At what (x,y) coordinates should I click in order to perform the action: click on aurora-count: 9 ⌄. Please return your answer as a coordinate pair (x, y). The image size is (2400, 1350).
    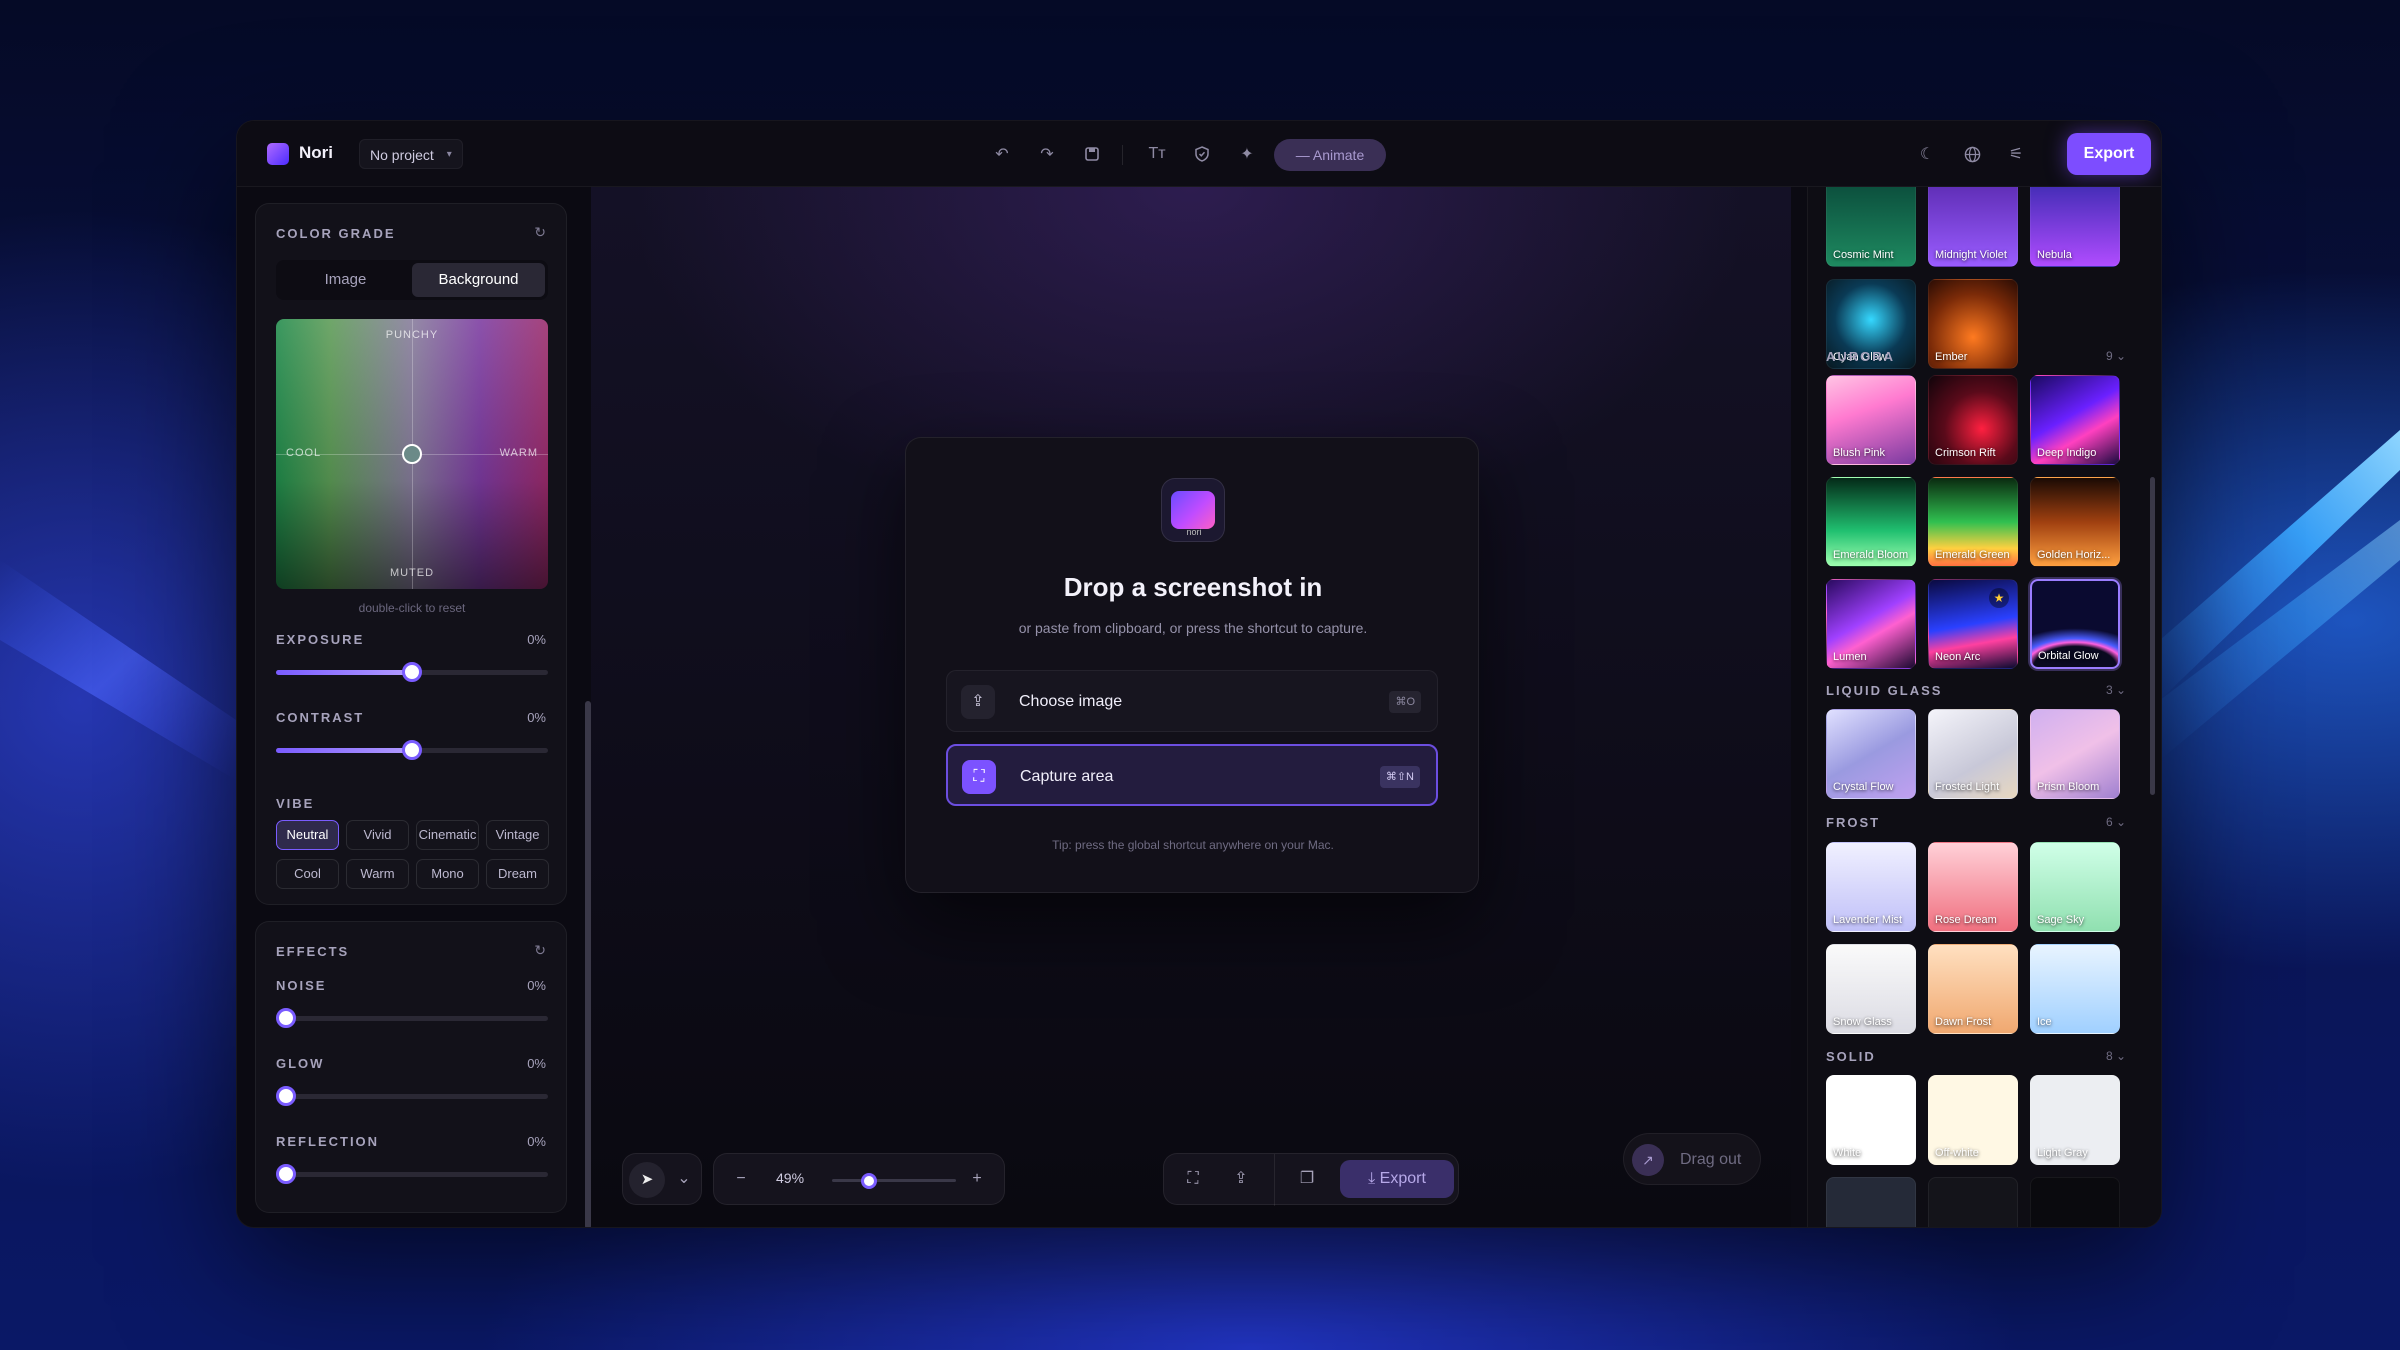
    Looking at the image, I should click on (2116, 356).